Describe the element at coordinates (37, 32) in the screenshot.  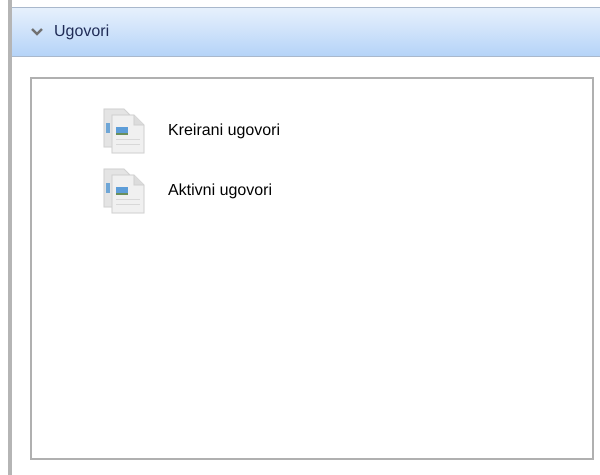
I see `chevron-icon` at that location.